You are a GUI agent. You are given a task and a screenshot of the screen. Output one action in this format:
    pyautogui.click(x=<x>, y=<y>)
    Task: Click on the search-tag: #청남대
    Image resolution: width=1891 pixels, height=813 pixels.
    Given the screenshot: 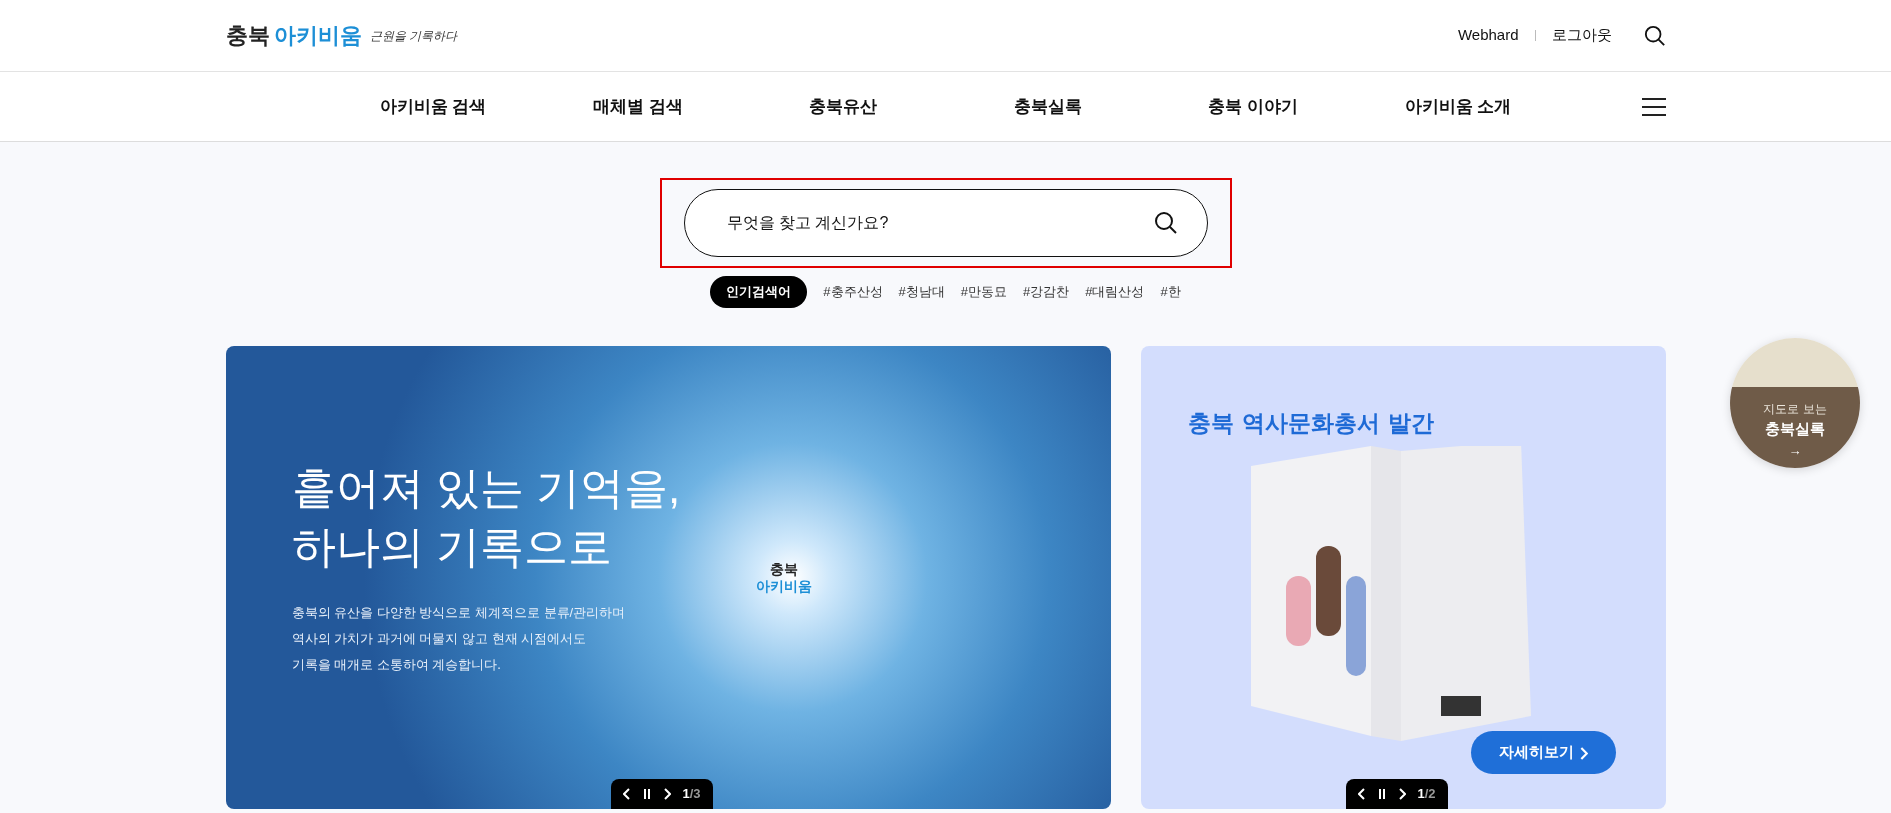 What is the action you would take?
    pyautogui.click(x=921, y=292)
    